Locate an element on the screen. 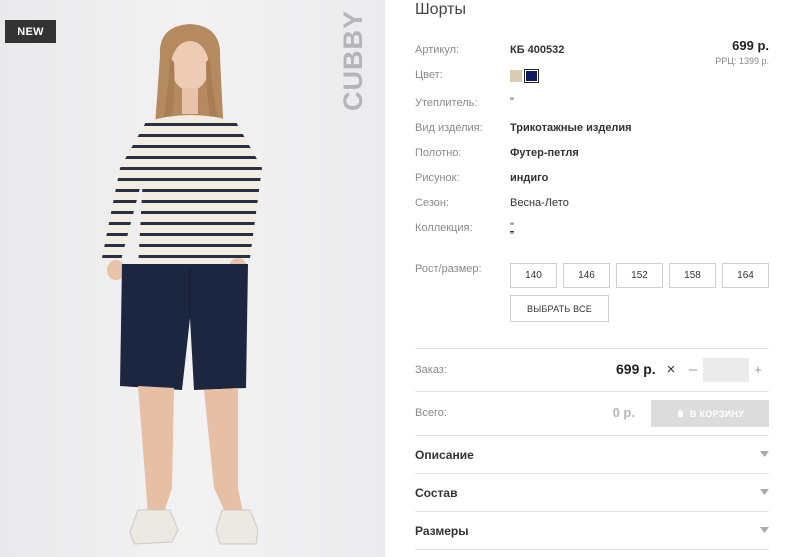  accordion-composition-title: Состав is located at coordinates (436, 493).